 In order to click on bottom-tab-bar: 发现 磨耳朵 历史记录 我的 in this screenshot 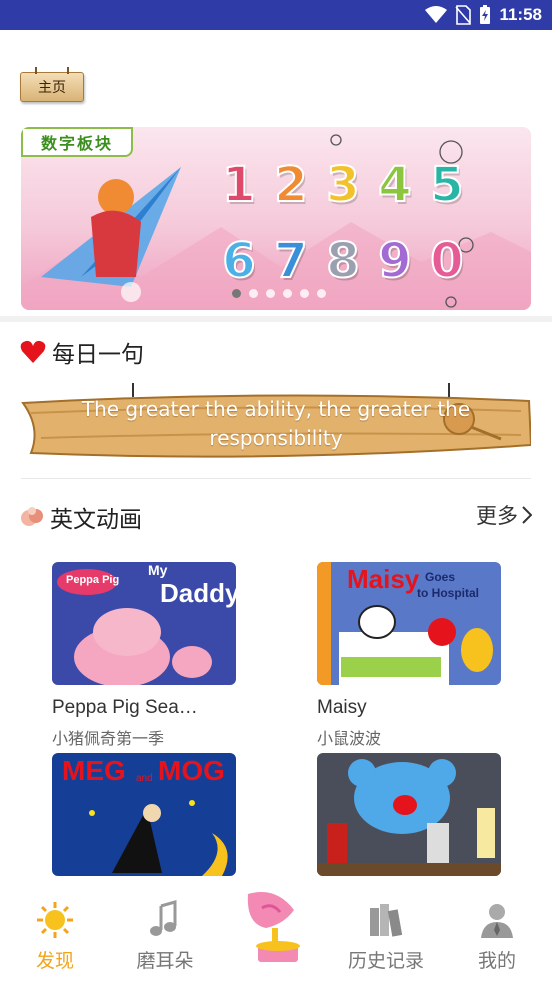, I will do `click(276, 935)`.